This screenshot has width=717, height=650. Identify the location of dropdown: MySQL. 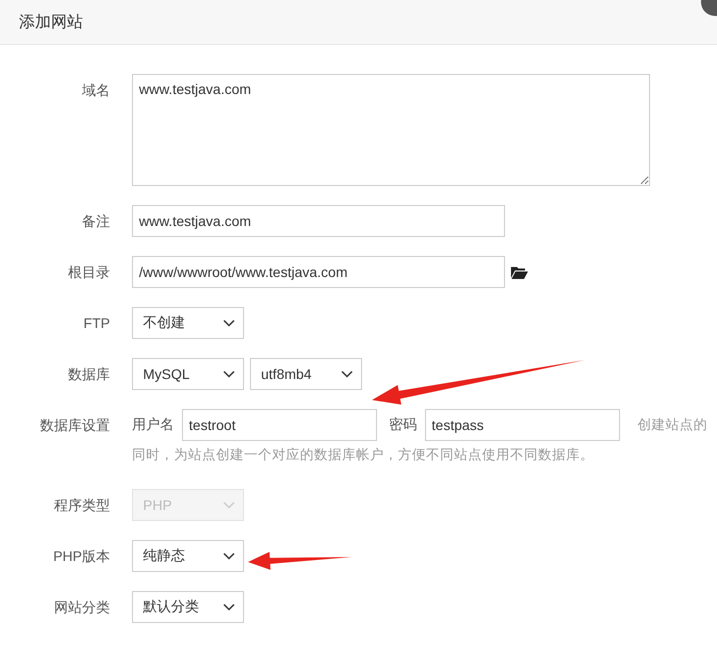
(188, 374).